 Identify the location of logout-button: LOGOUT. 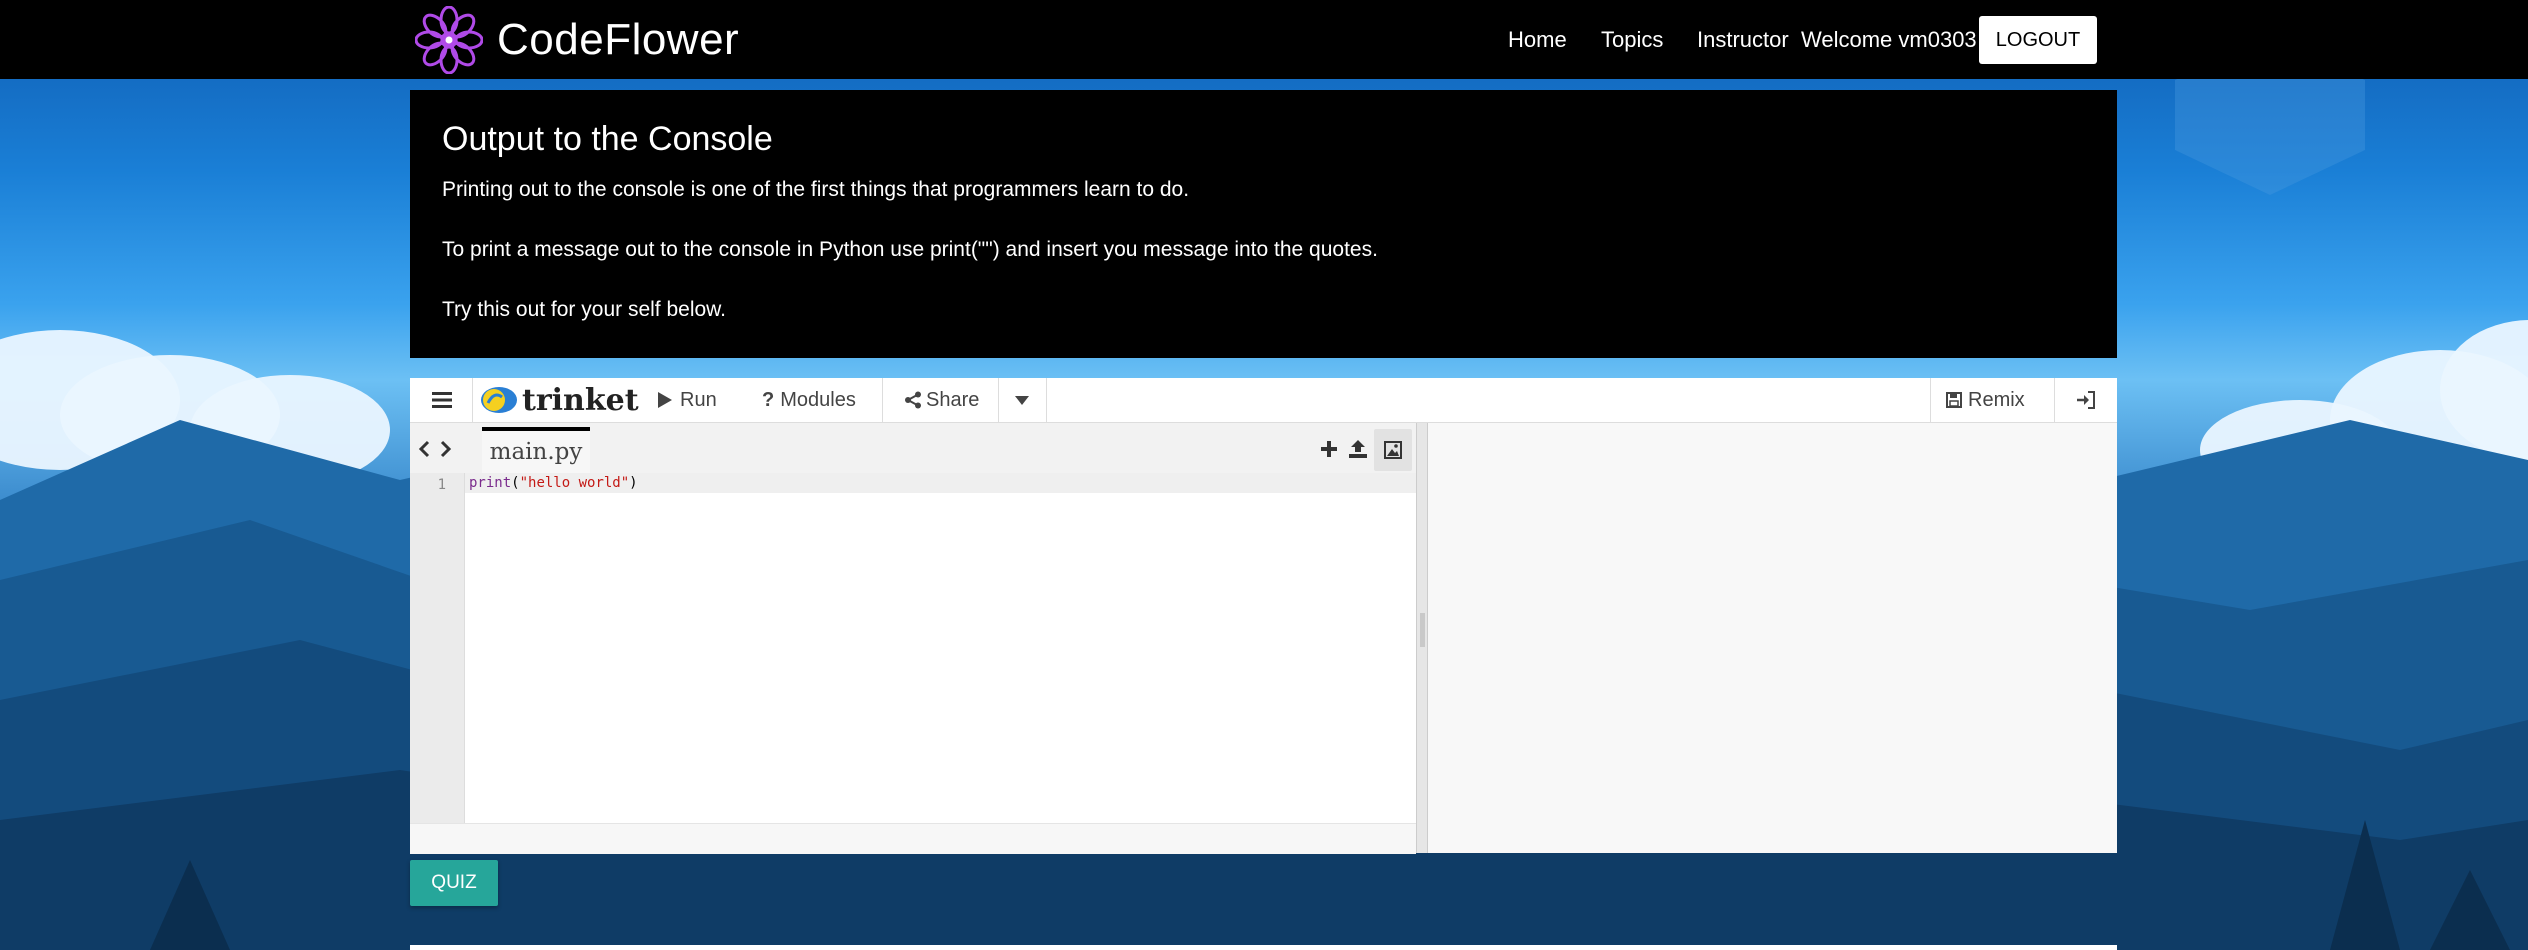
(2038, 40).